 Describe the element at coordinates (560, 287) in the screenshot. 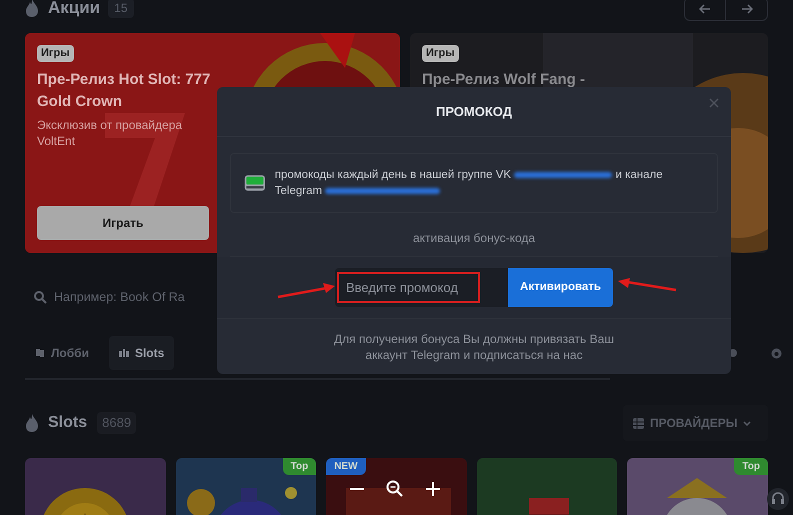

I see `activate-button: Активировать` at that location.